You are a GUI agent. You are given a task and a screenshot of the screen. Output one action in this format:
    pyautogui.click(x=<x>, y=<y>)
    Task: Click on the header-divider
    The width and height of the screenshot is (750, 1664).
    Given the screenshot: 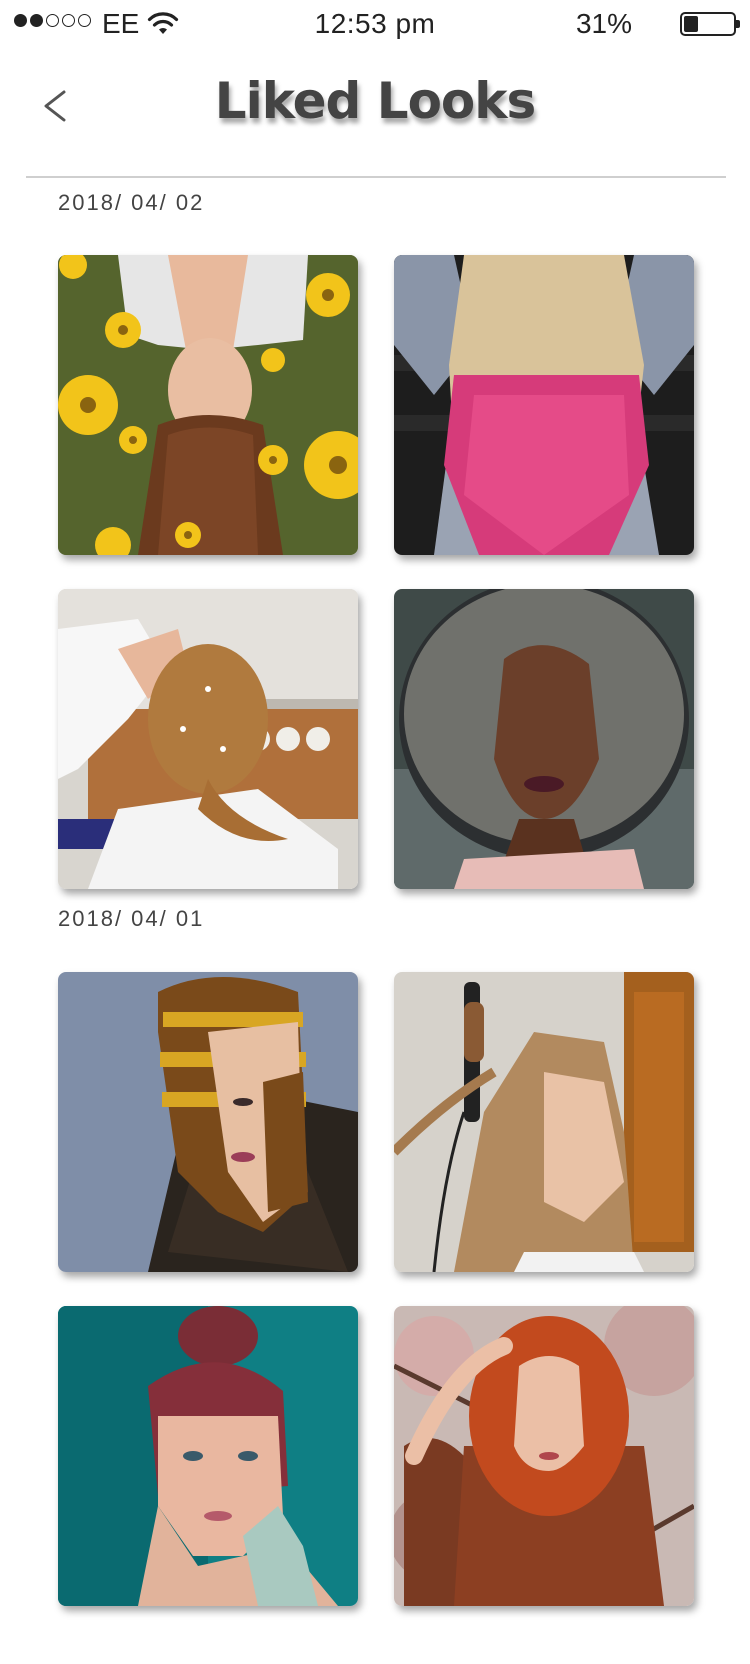 What is the action you would take?
    pyautogui.click(x=376, y=177)
    